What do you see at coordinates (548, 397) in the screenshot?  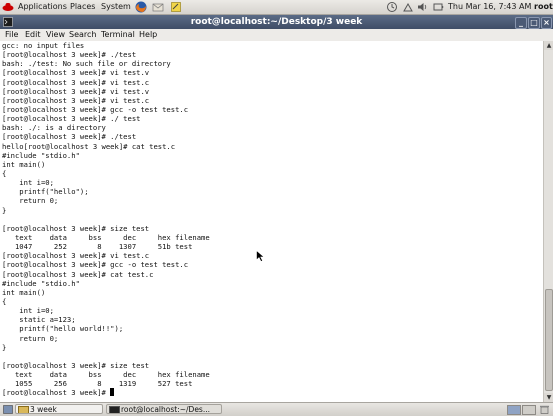 I see `scroll-down-arrow-icon: ▼` at bounding box center [548, 397].